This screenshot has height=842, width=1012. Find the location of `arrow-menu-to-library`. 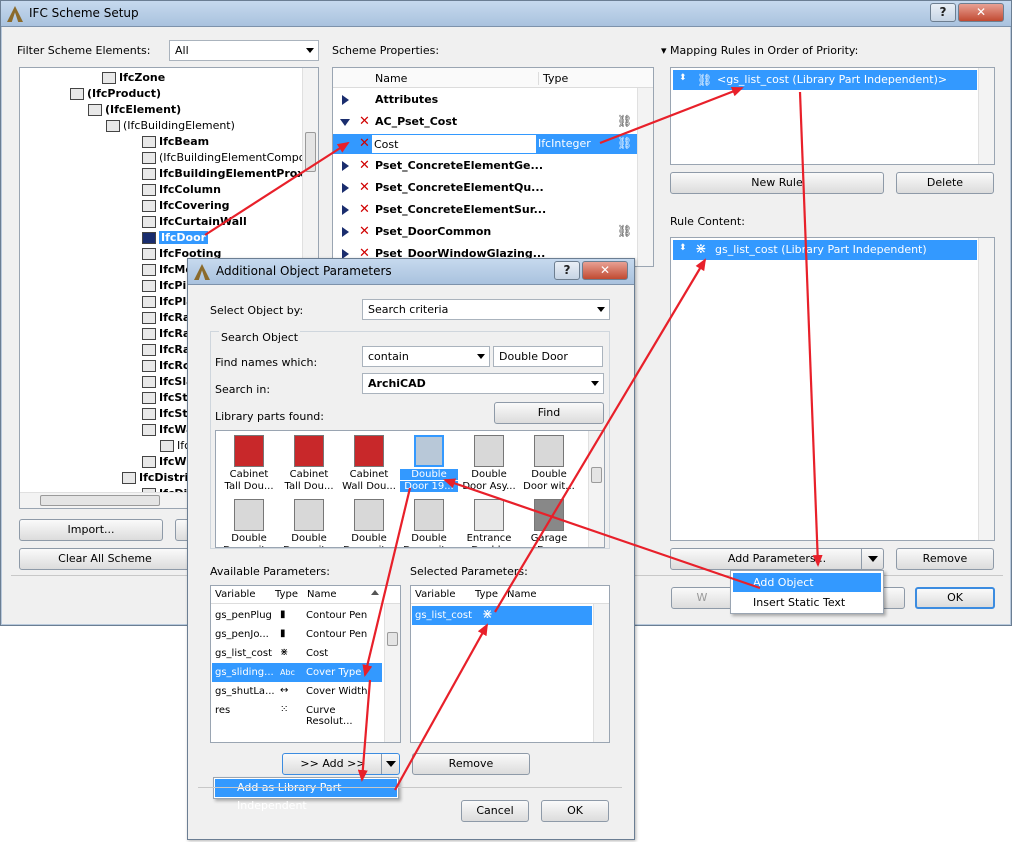

arrow-menu-to-library is located at coordinates (602, 534).